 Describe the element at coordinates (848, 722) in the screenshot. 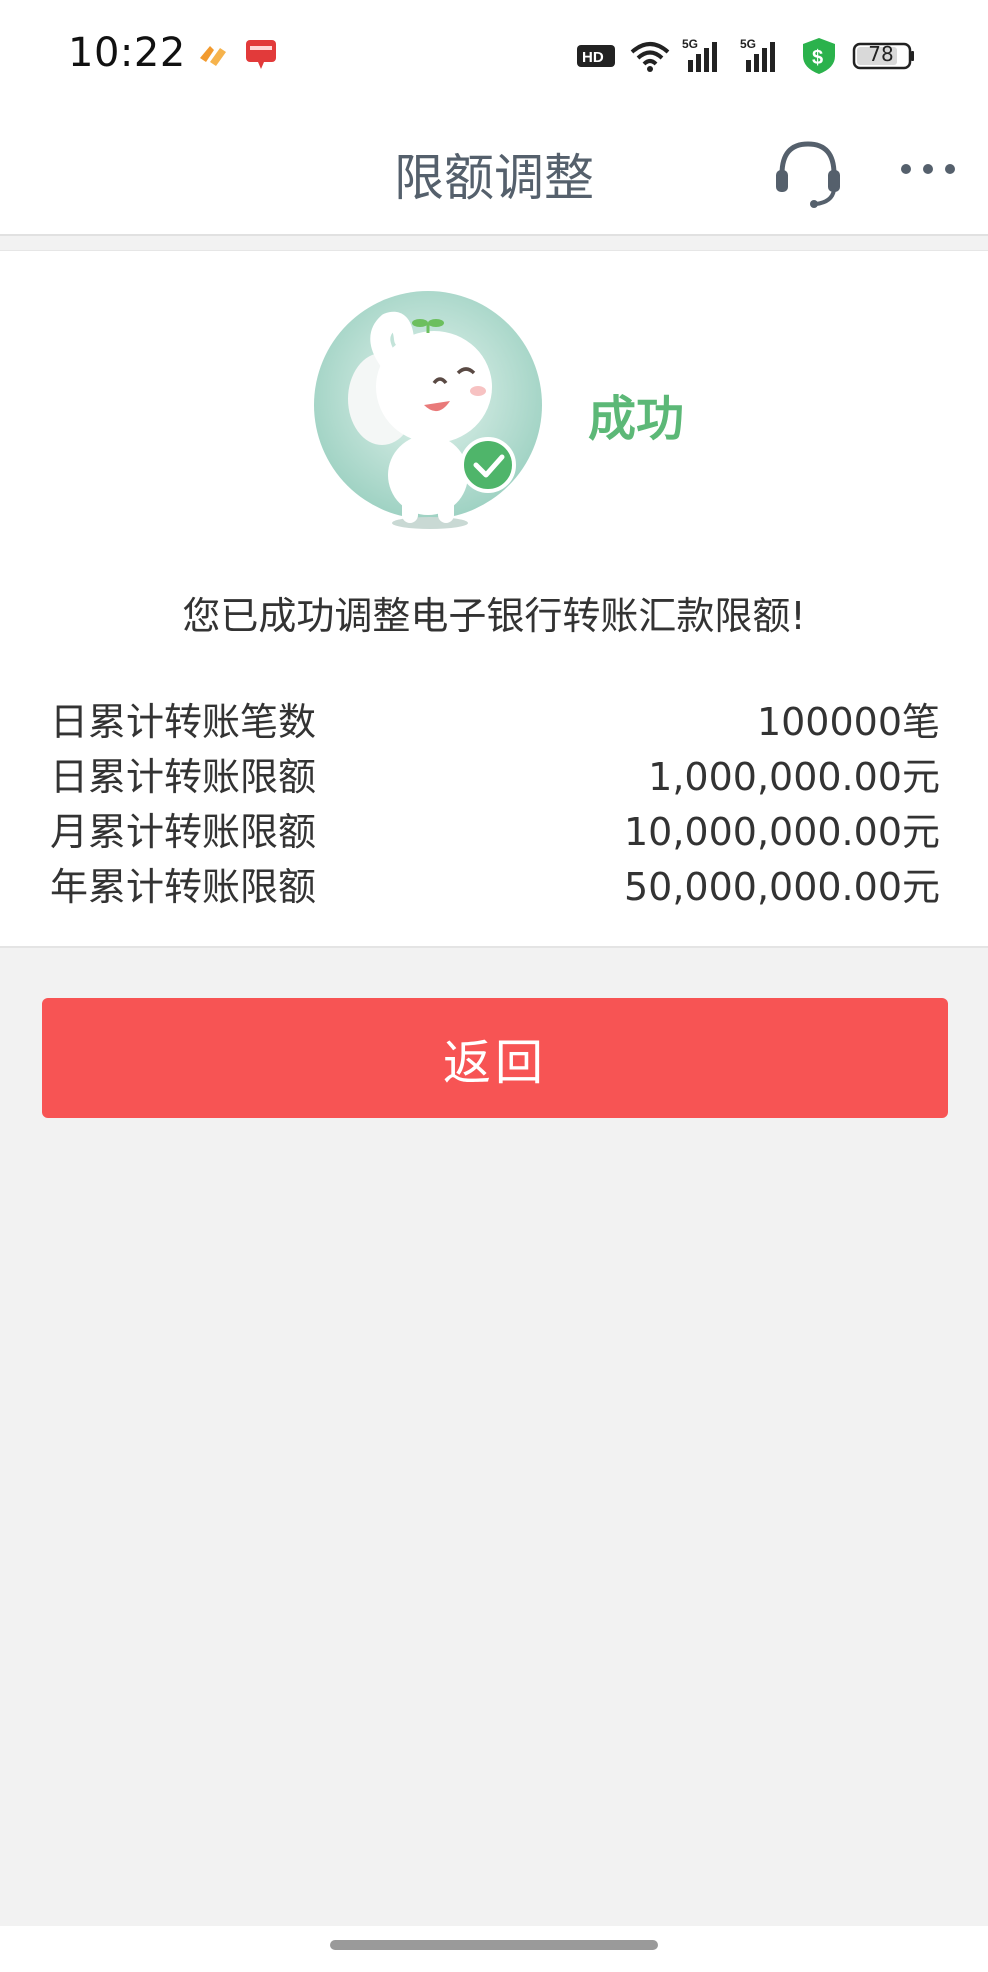

I see `limit-value: 100000笔` at that location.